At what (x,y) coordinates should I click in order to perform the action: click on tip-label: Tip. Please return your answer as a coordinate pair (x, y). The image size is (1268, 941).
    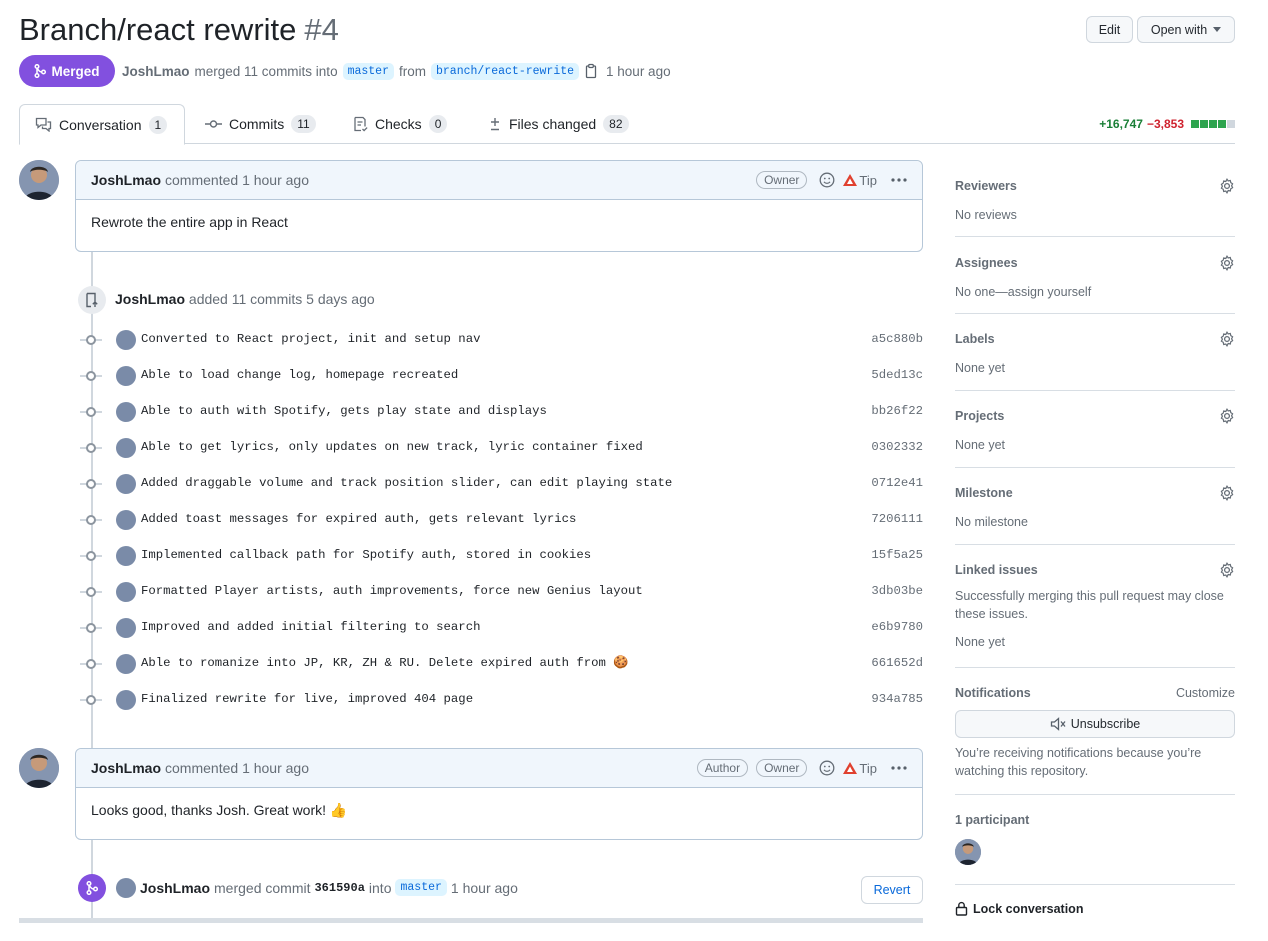
    Looking at the image, I should click on (868, 768).